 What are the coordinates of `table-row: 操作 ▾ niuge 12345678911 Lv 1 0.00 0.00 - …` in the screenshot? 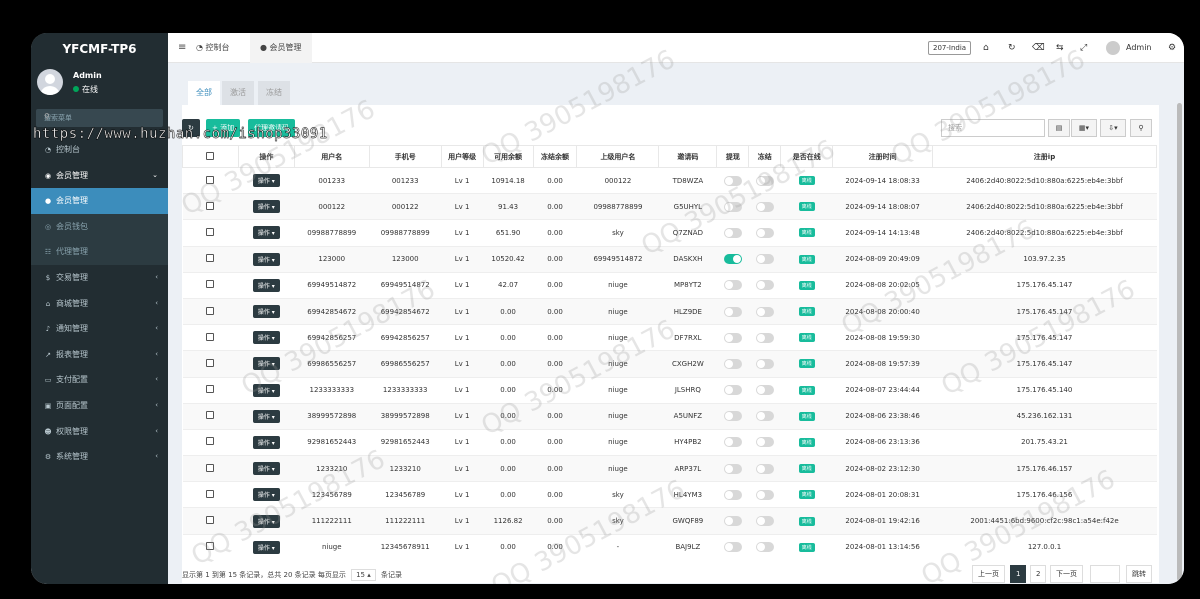 It's located at (669, 547).